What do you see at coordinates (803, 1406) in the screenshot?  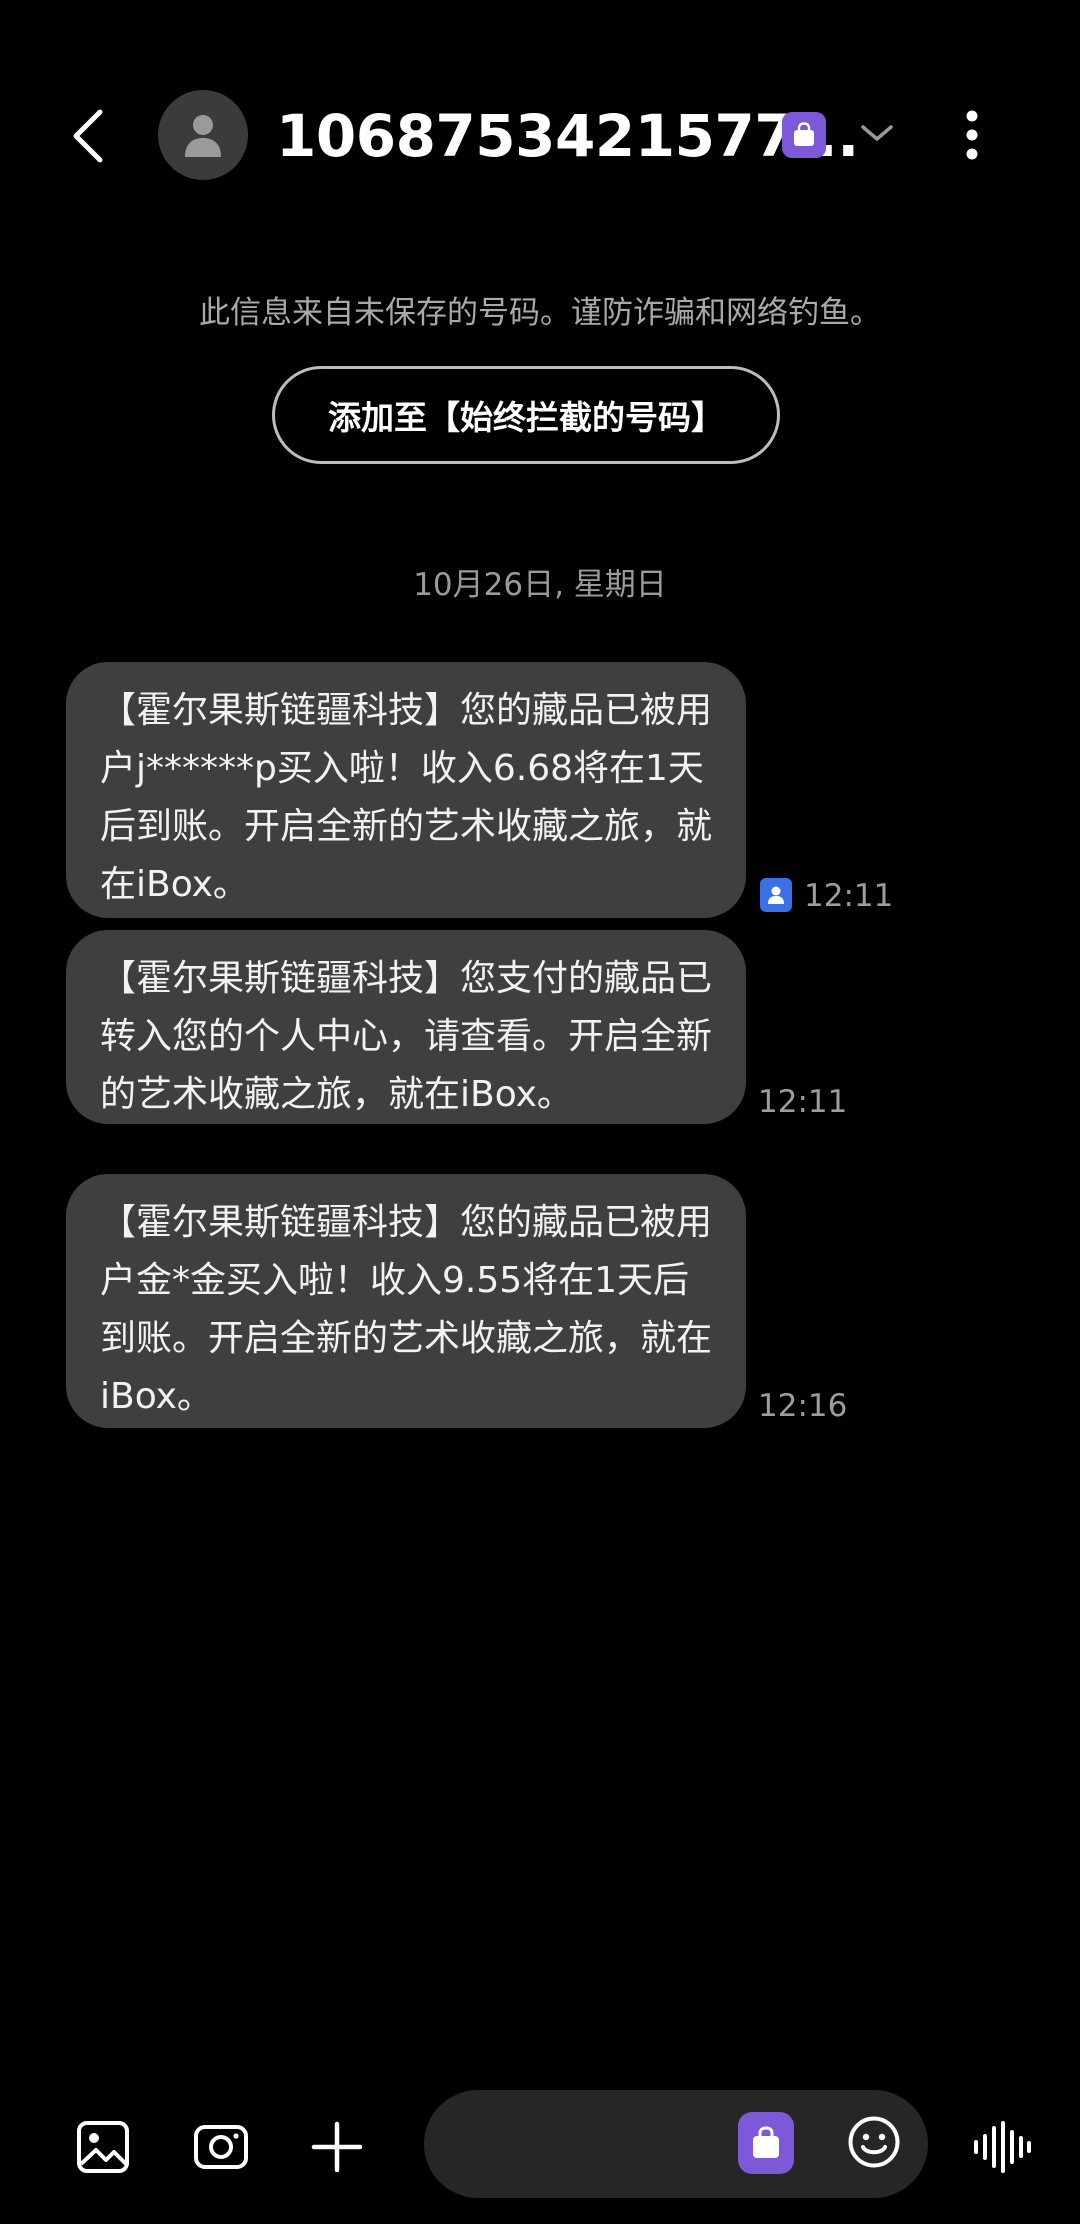 I see `message-time: 12:16` at bounding box center [803, 1406].